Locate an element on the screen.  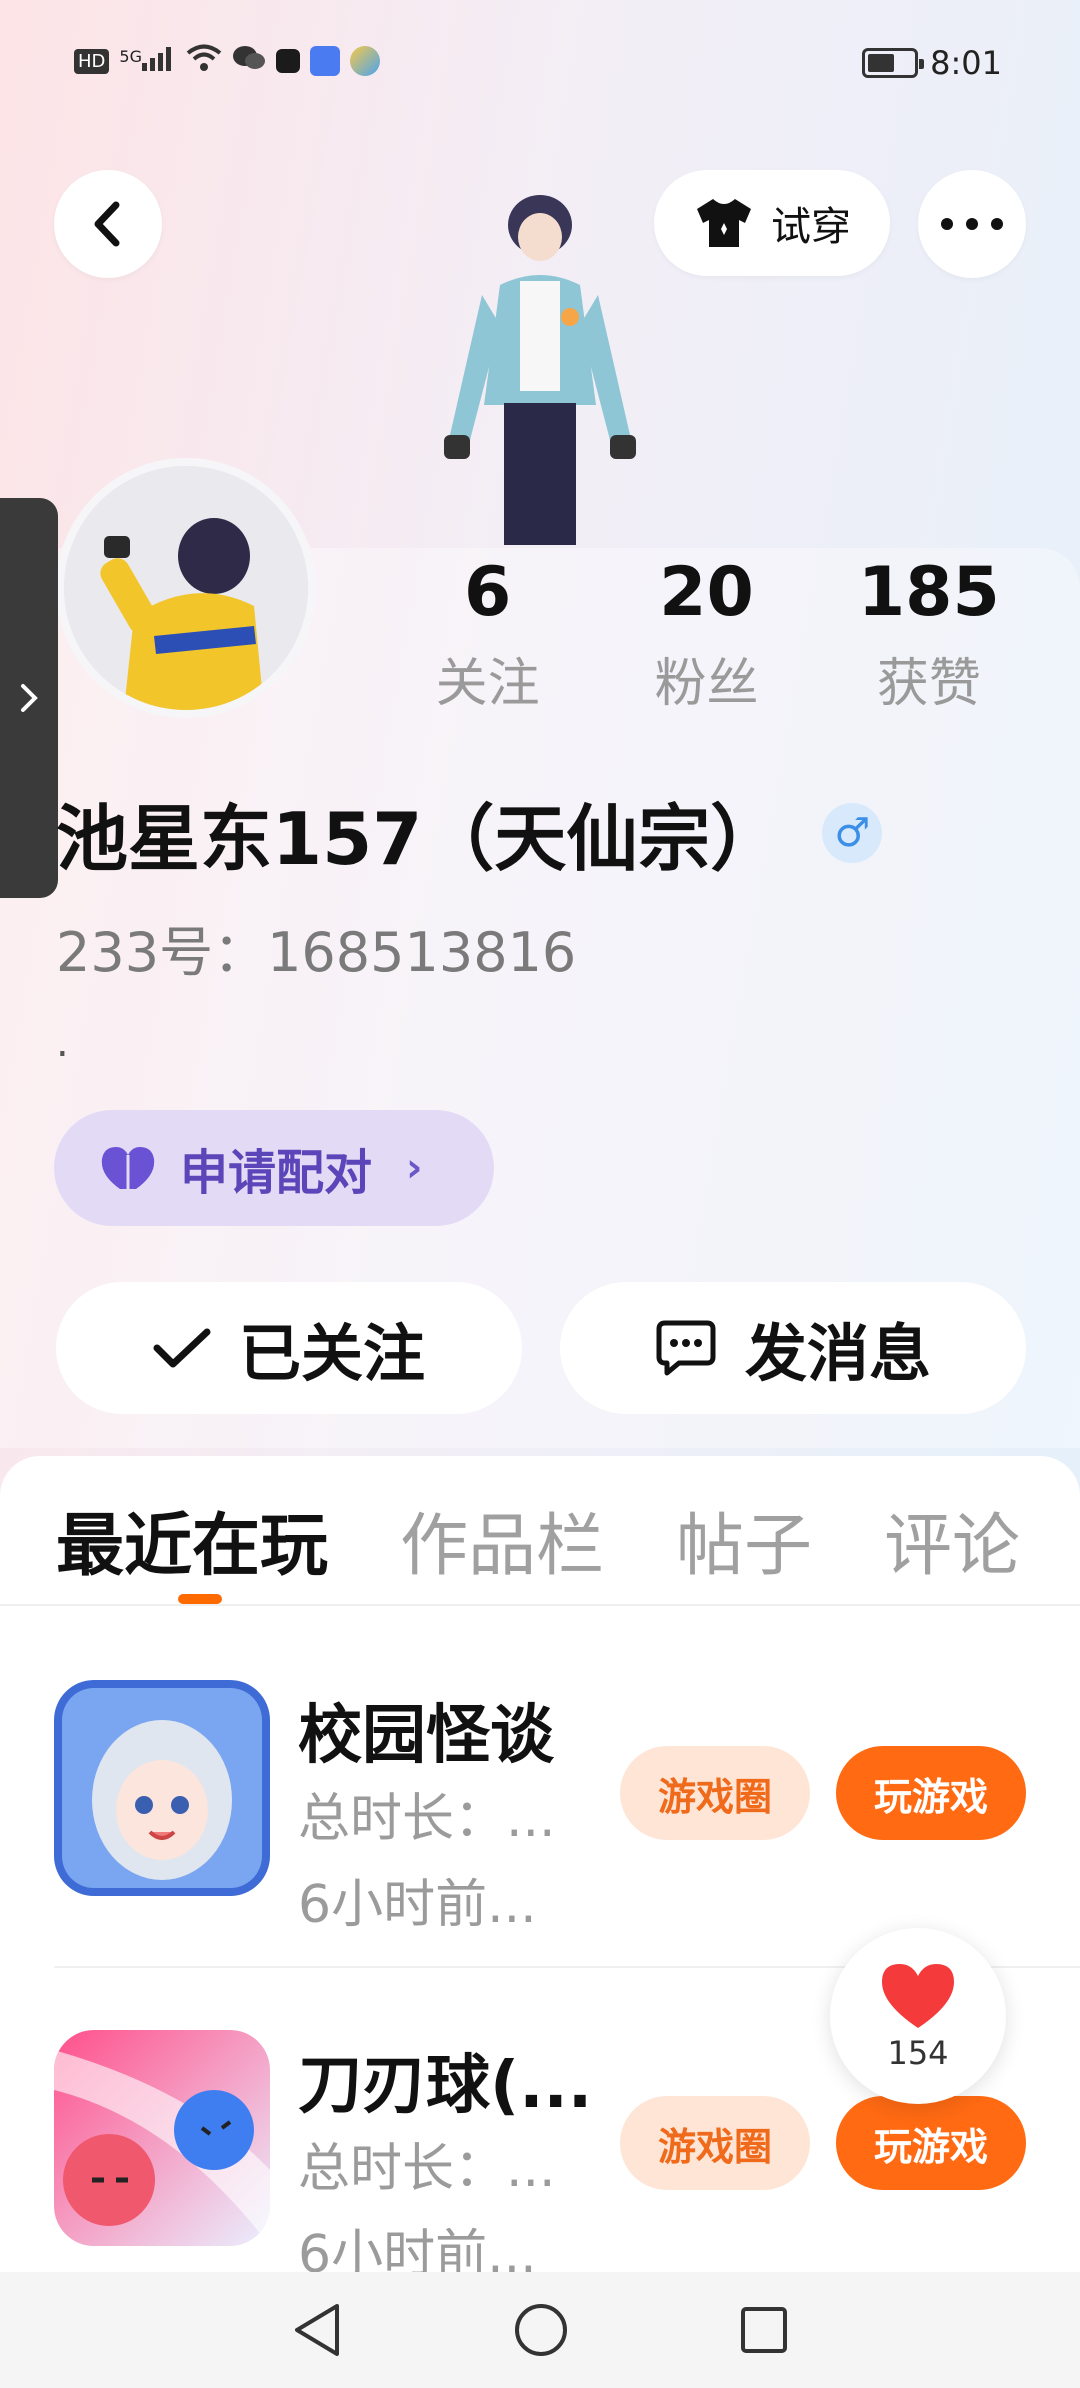
checkmark-icon is located at coordinates (182, 1348).